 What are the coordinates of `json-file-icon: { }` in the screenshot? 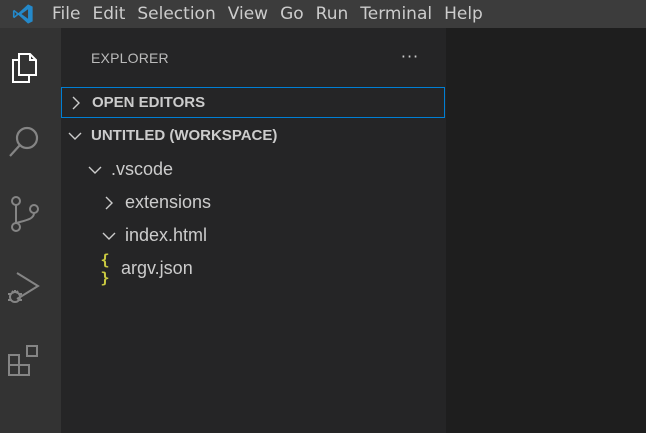 It's located at (105, 268).